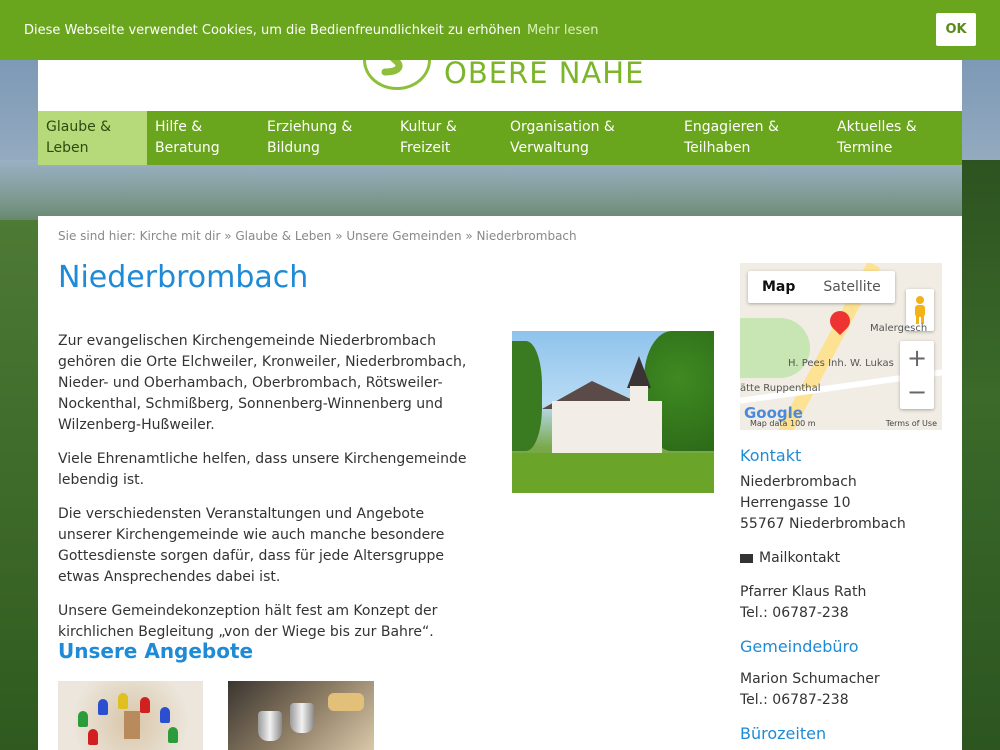 The height and width of the screenshot is (750, 1000). Describe the element at coordinates (67, 148) in the screenshot. I see `nav-label-line2: Leben` at that location.